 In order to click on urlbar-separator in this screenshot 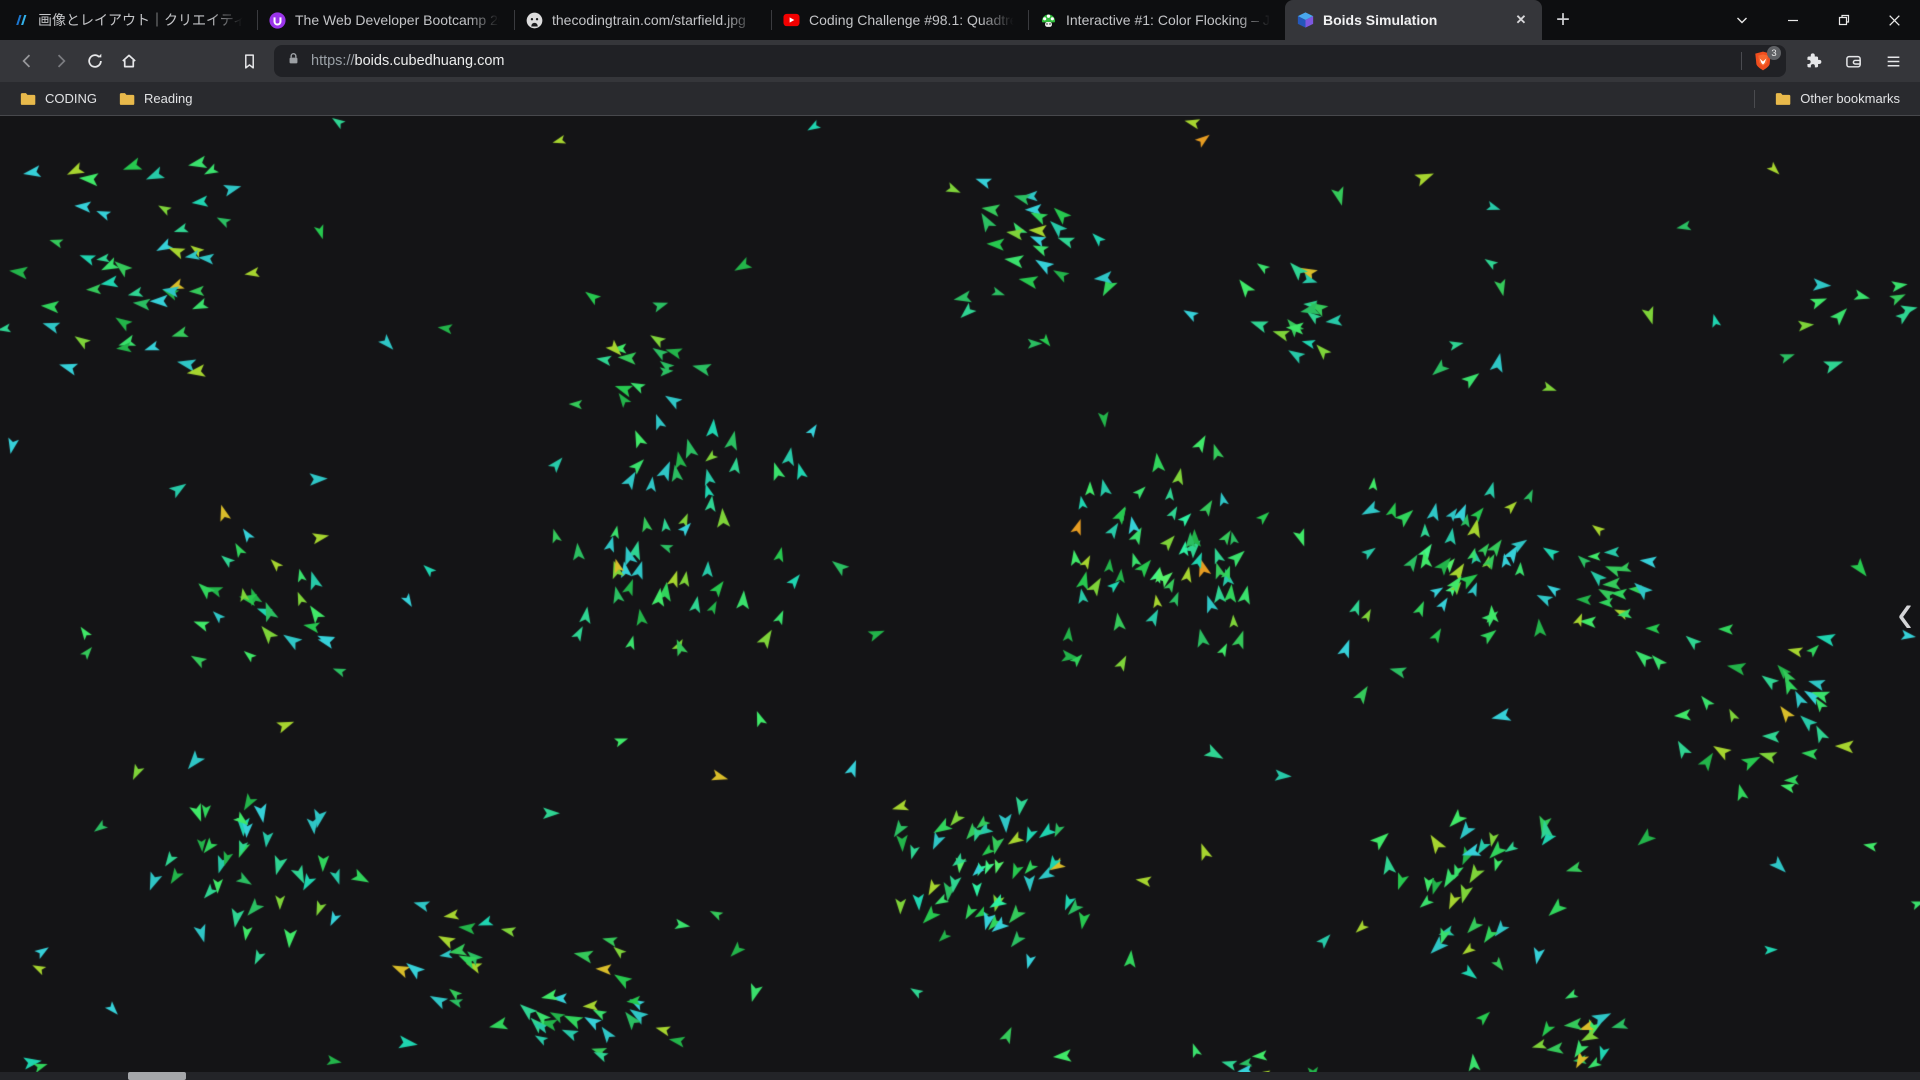, I will do `click(1741, 61)`.